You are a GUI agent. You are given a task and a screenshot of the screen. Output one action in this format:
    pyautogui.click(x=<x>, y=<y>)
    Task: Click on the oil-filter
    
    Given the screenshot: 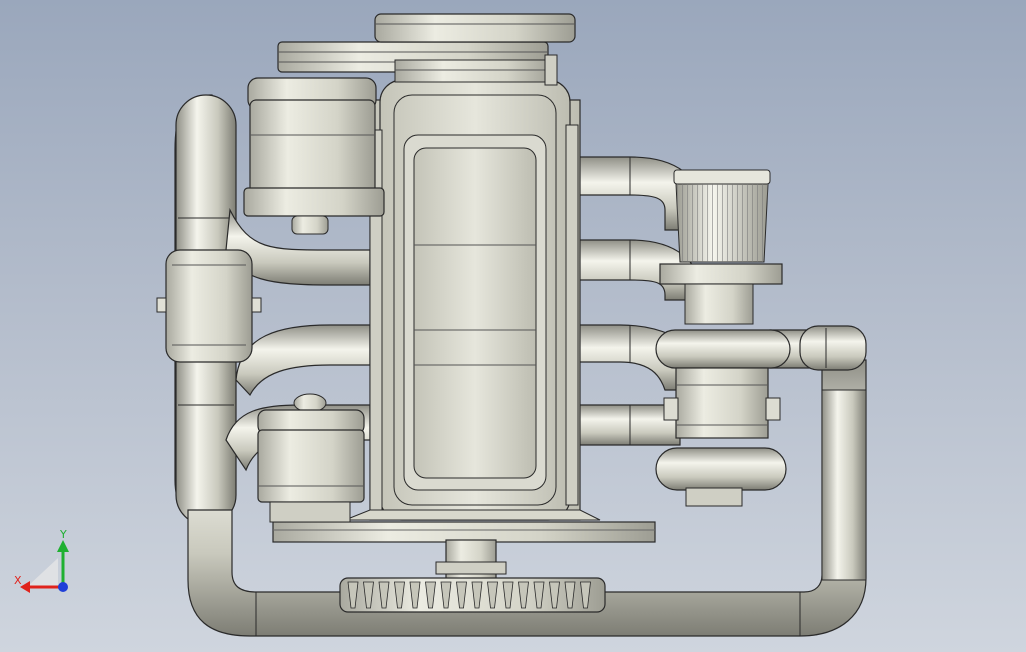 What is the action you would take?
    pyautogui.click(x=311, y=458)
    